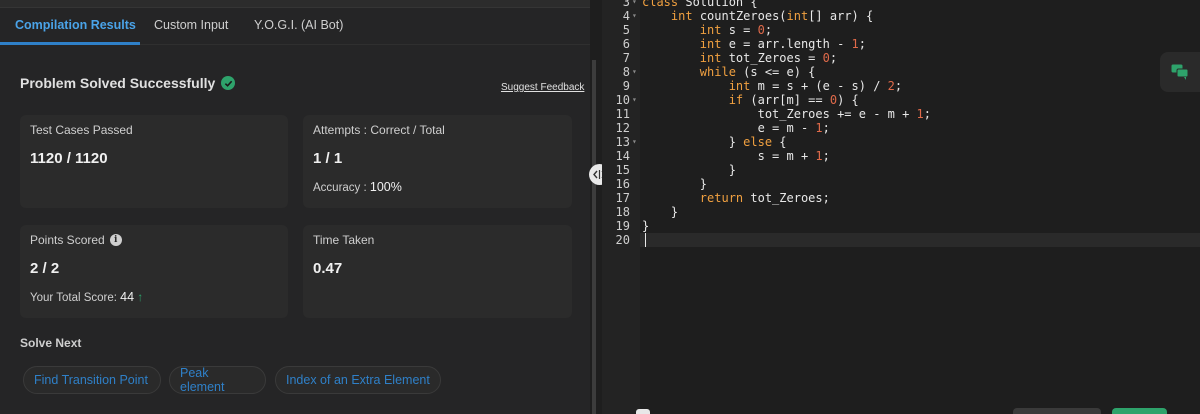  What do you see at coordinates (217, 380) in the screenshot?
I see `solve-next-peak-element: Peak element` at bounding box center [217, 380].